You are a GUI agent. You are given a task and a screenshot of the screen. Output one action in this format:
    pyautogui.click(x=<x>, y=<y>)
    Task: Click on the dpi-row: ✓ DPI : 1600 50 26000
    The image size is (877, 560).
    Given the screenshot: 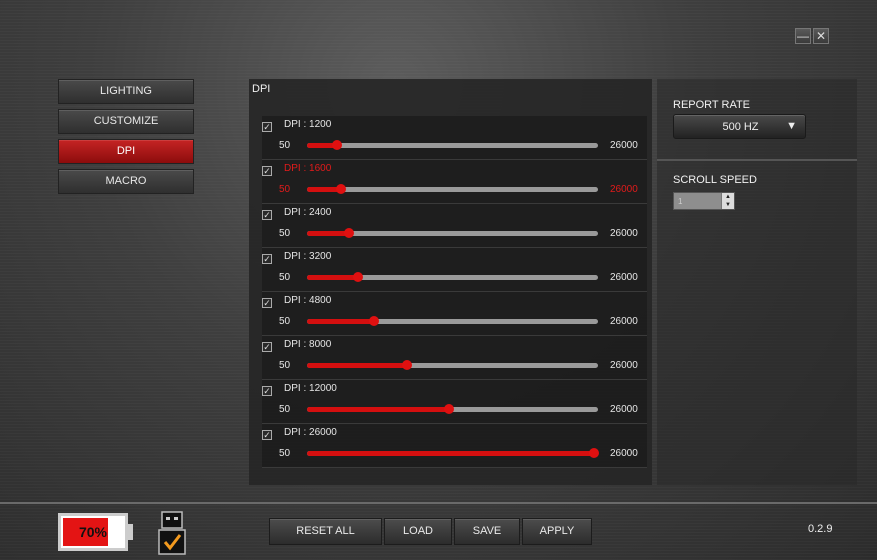 What is the action you would take?
    pyautogui.click(x=454, y=182)
    